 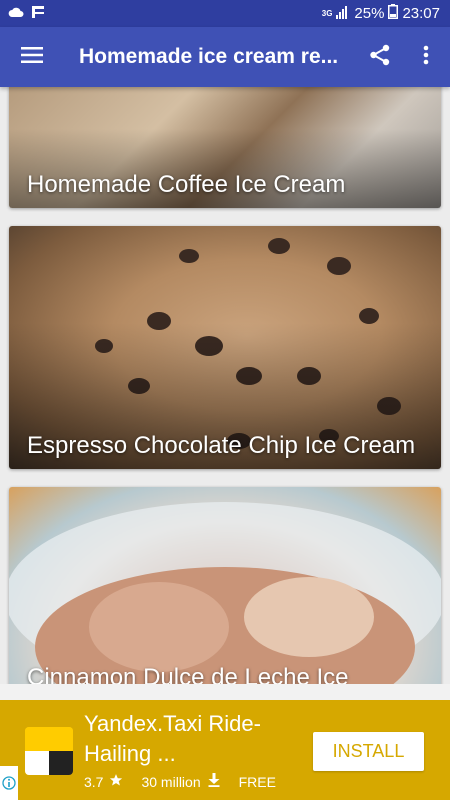 I want to click on recipe-title: Homemade Coffee Ice Cream, so click(x=186, y=184).